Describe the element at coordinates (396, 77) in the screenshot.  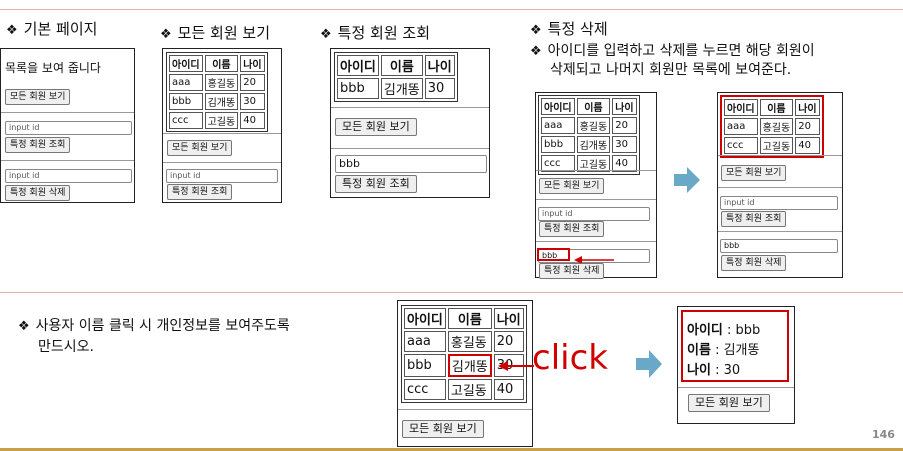
I see `member-table: 아이디 이름 나이 bbb 김개똥 30` at that location.